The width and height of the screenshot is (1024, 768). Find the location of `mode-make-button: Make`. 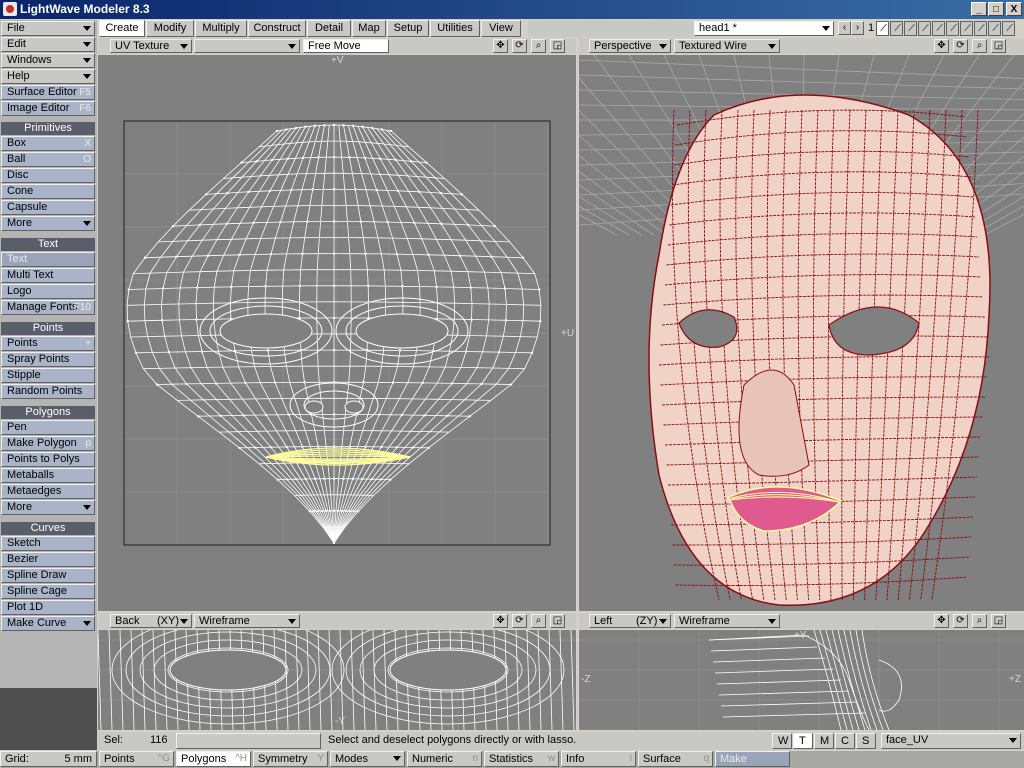

mode-make-button: Make is located at coordinates (752, 759).